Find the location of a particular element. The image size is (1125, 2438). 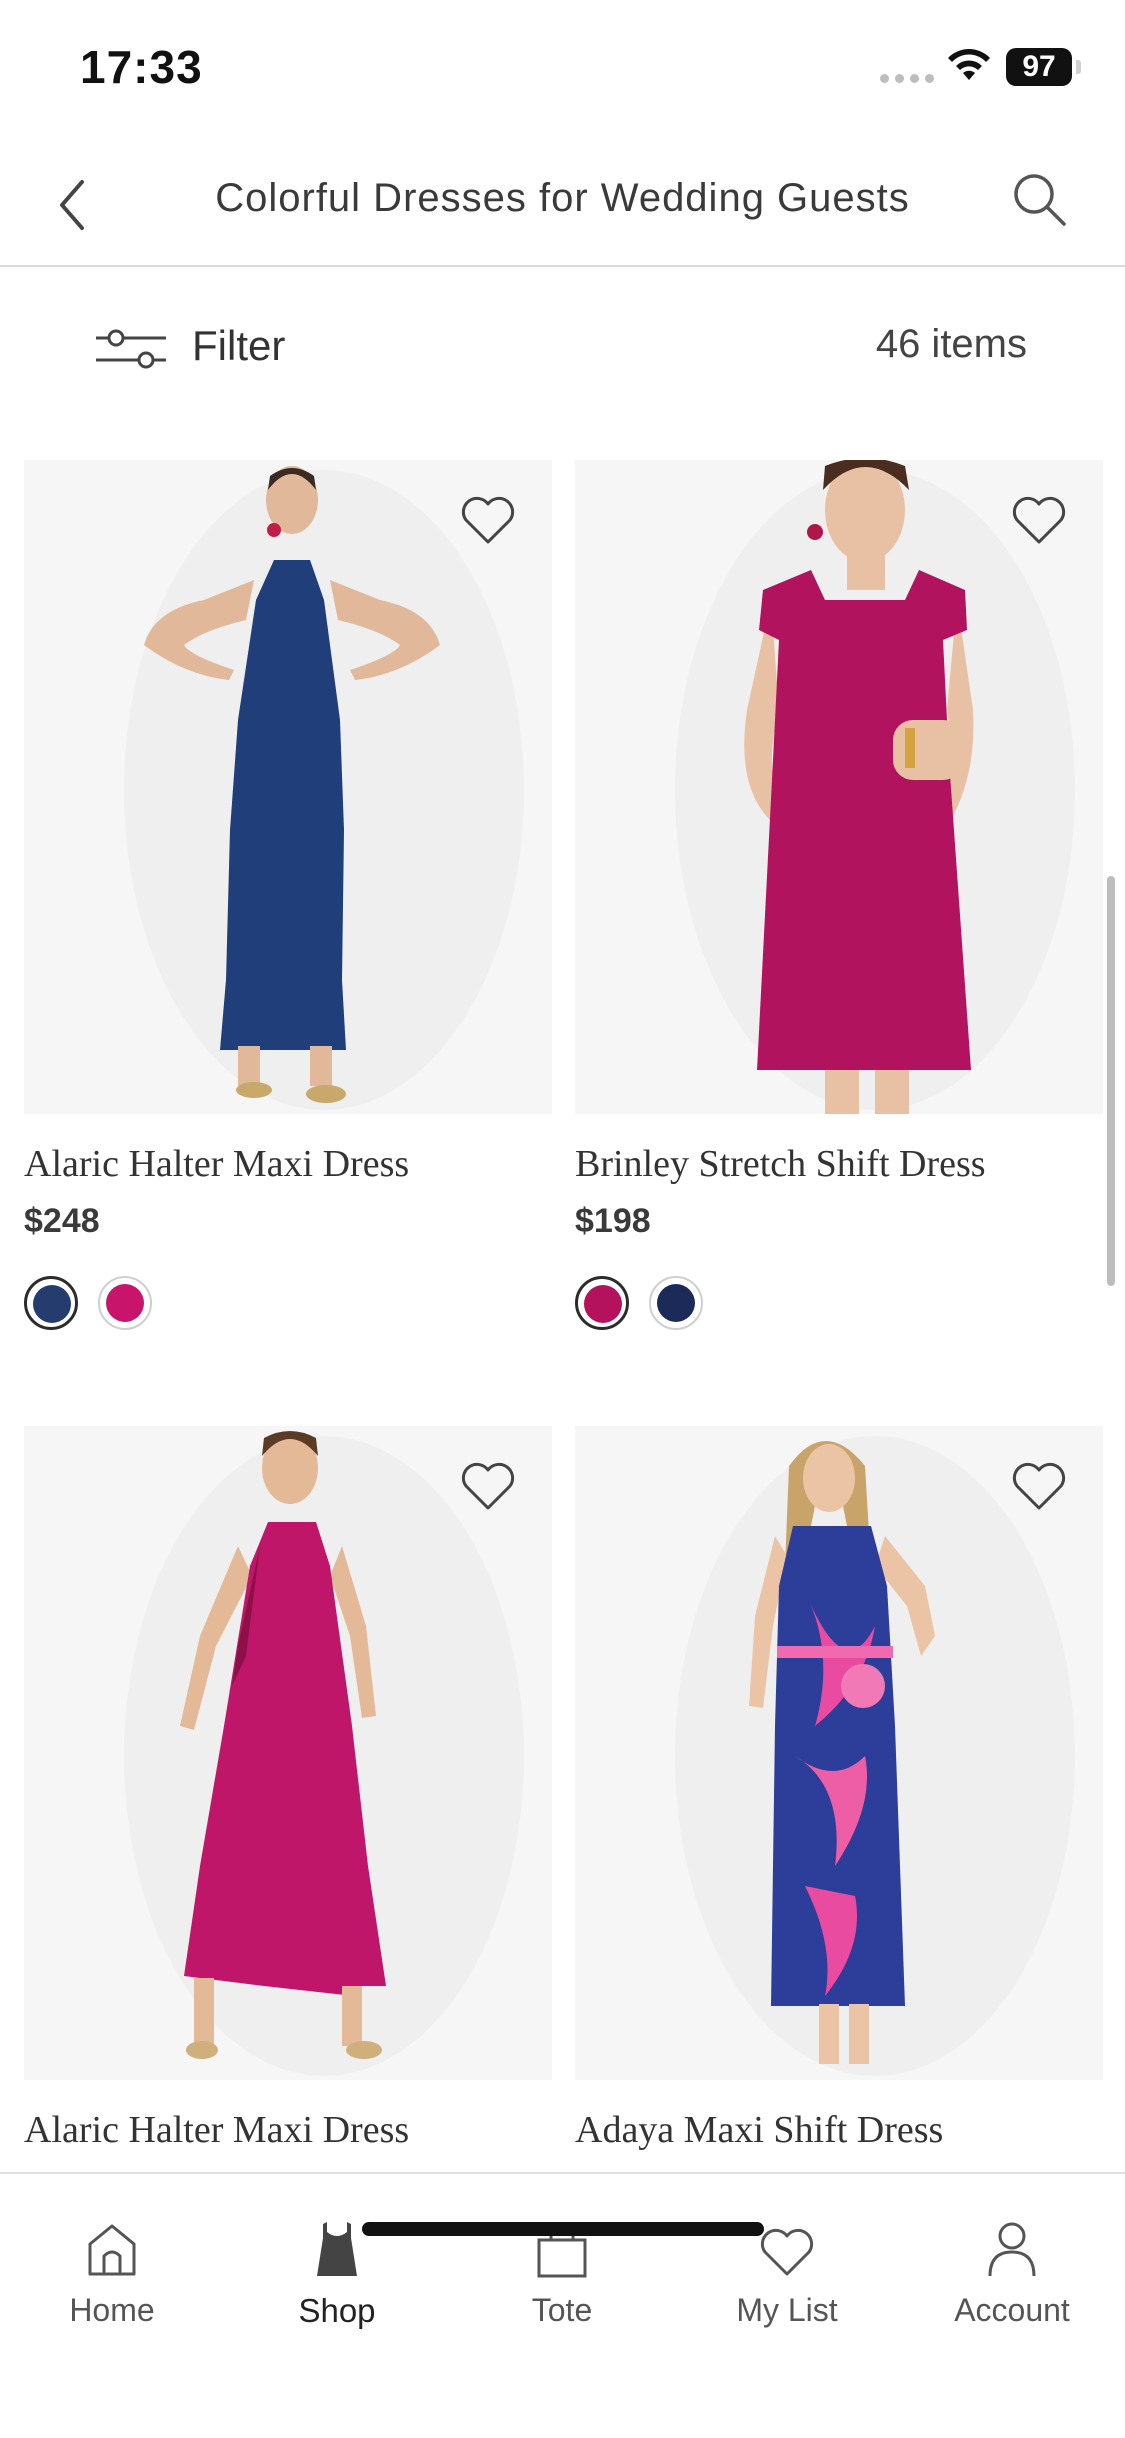

product-name: Adaya Maxi Shift Dress is located at coordinates (759, 2130).